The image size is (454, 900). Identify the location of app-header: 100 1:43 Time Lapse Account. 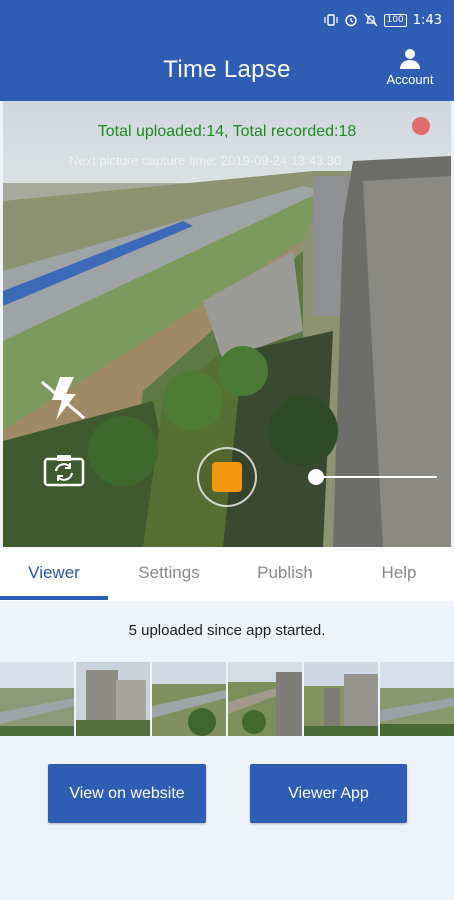
(227, 50).